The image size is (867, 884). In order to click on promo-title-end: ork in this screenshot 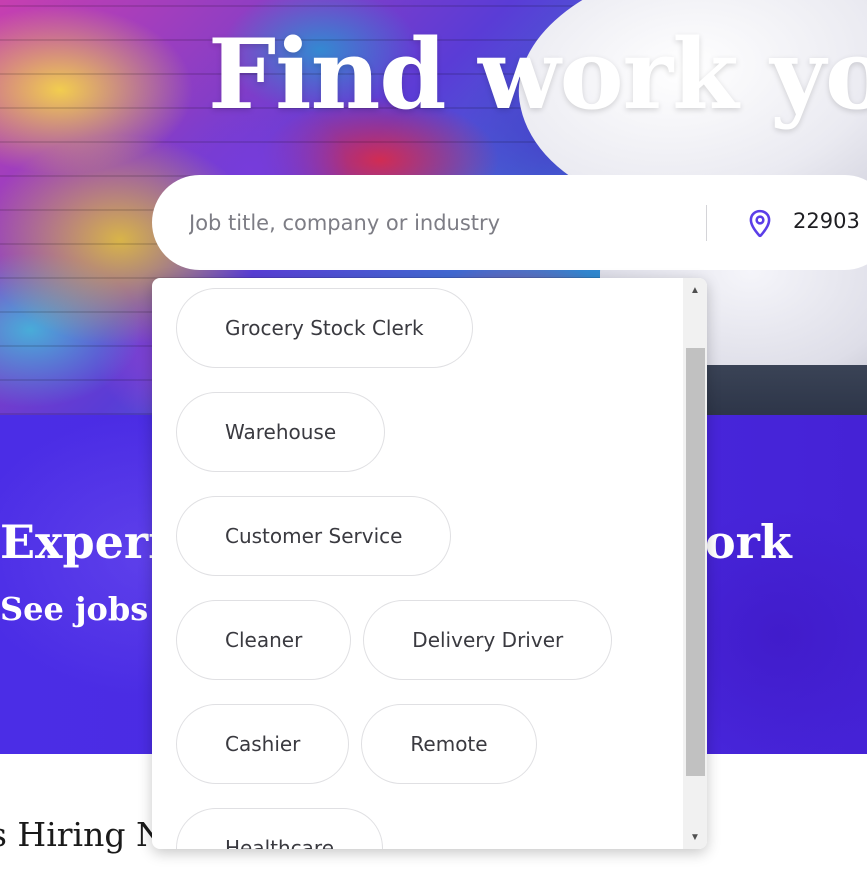, I will do `click(748, 542)`.